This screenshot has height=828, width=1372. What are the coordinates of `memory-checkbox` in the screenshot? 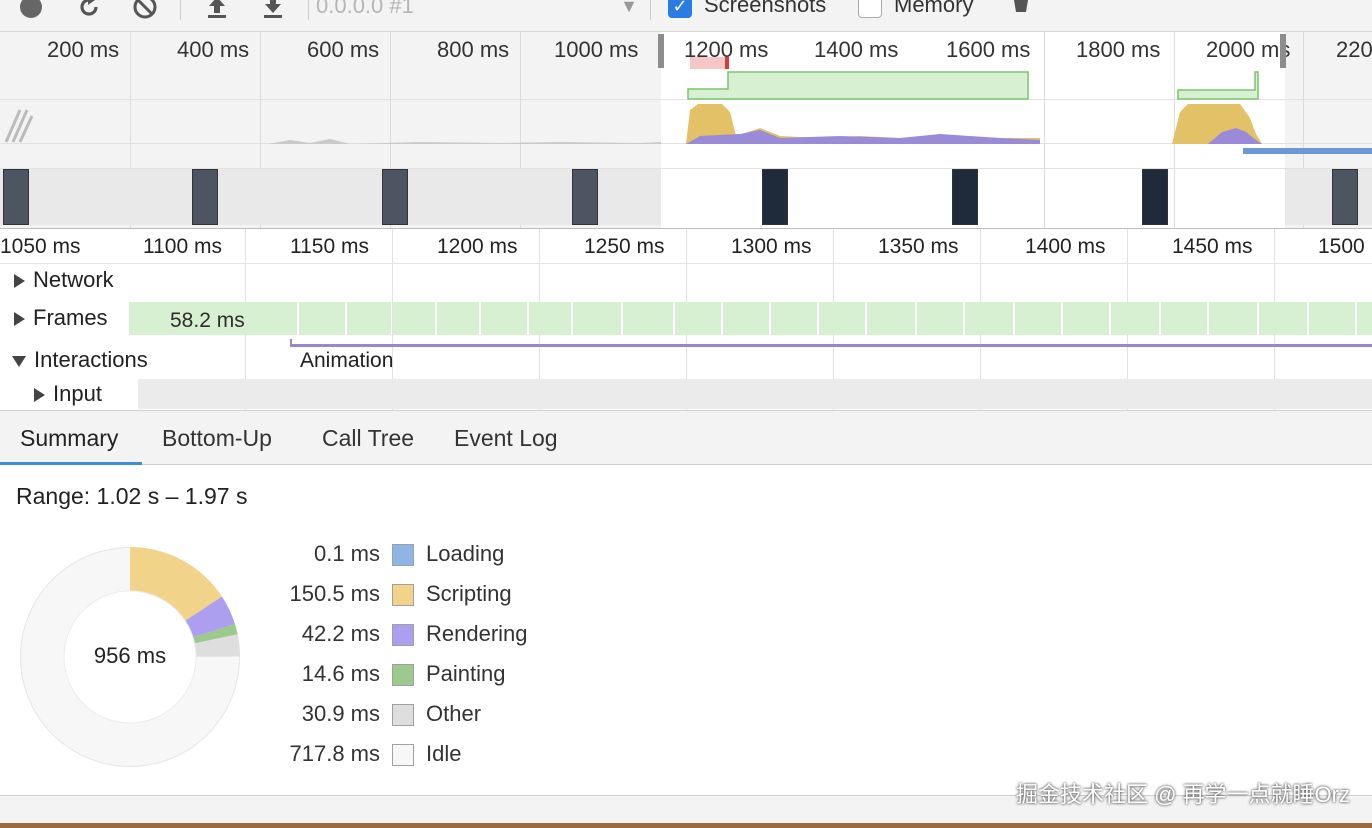 It's located at (870, 9).